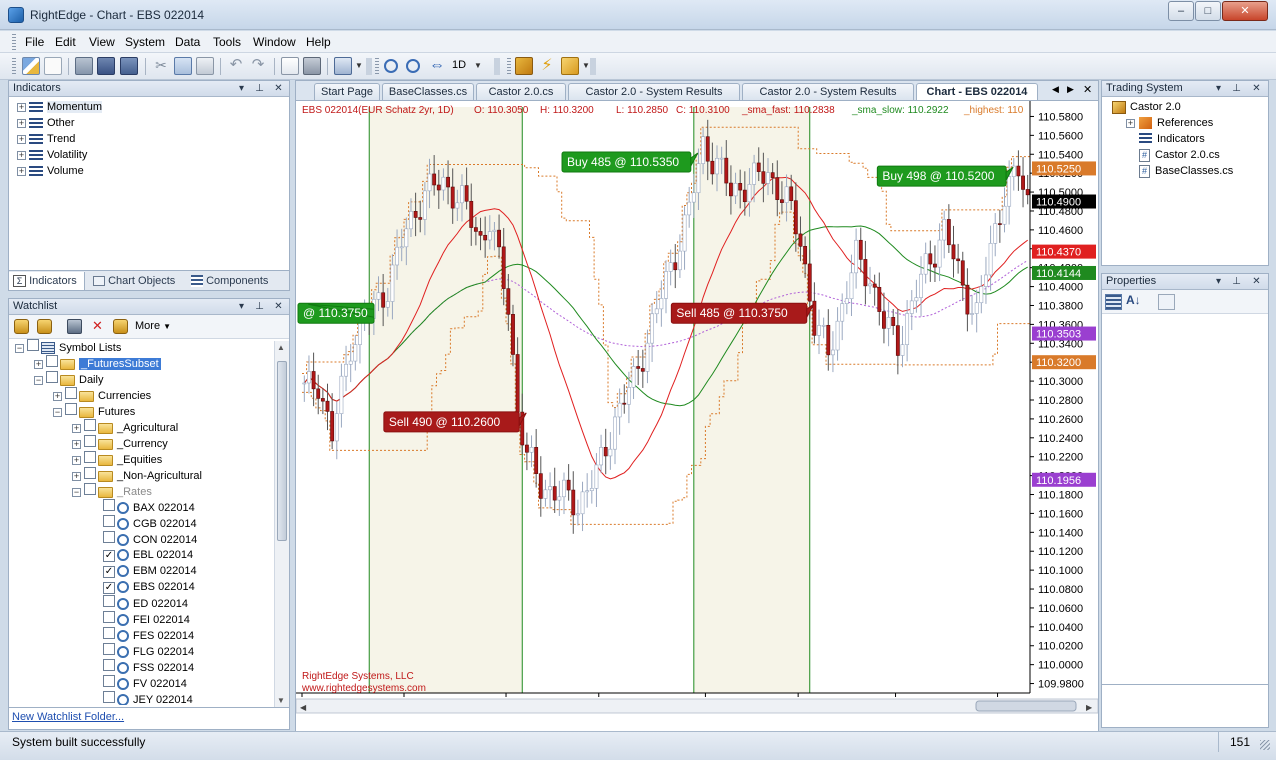 This screenshot has height=760, width=1276. Describe the element at coordinates (149, 411) in the screenshot. I see `folder-item: − Futures` at that location.